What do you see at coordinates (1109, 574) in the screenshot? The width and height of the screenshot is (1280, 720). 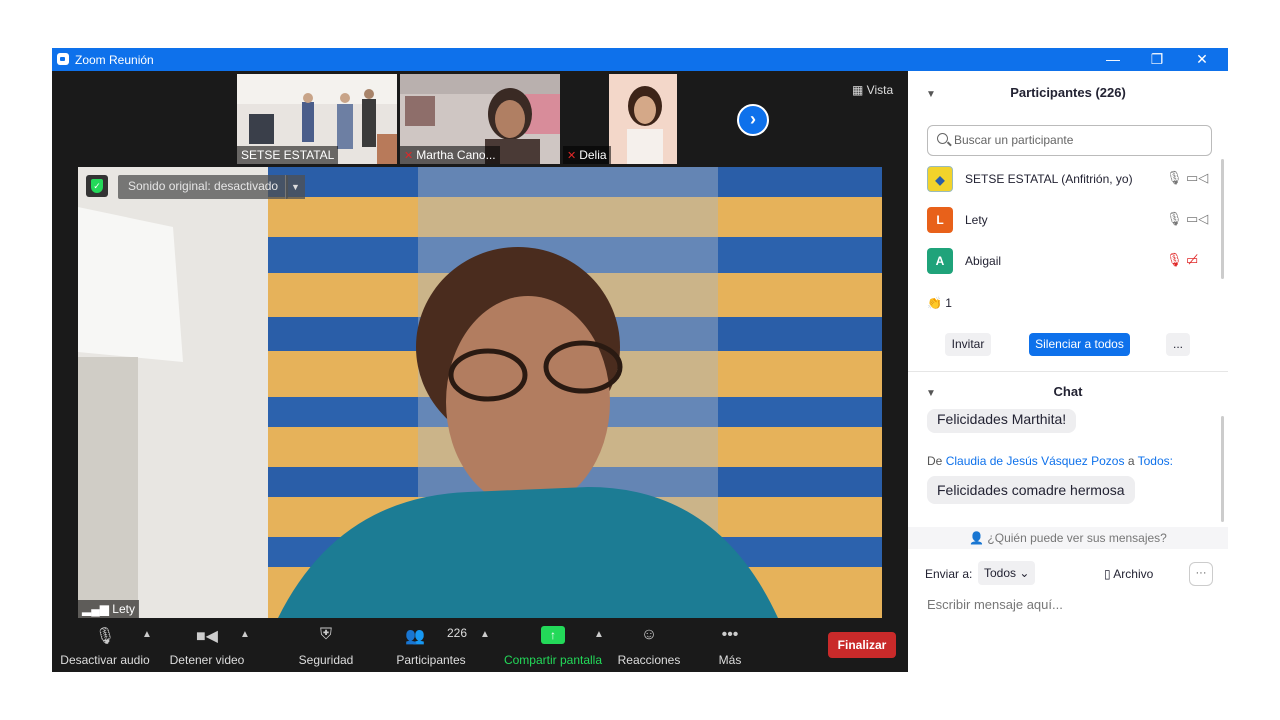 I see `file-icon: ▯` at bounding box center [1109, 574].